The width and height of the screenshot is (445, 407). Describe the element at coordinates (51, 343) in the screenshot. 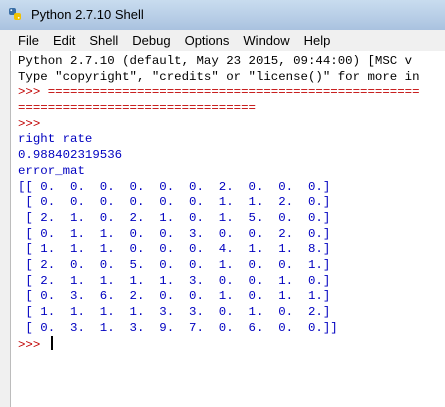

I see `text-cursor` at that location.